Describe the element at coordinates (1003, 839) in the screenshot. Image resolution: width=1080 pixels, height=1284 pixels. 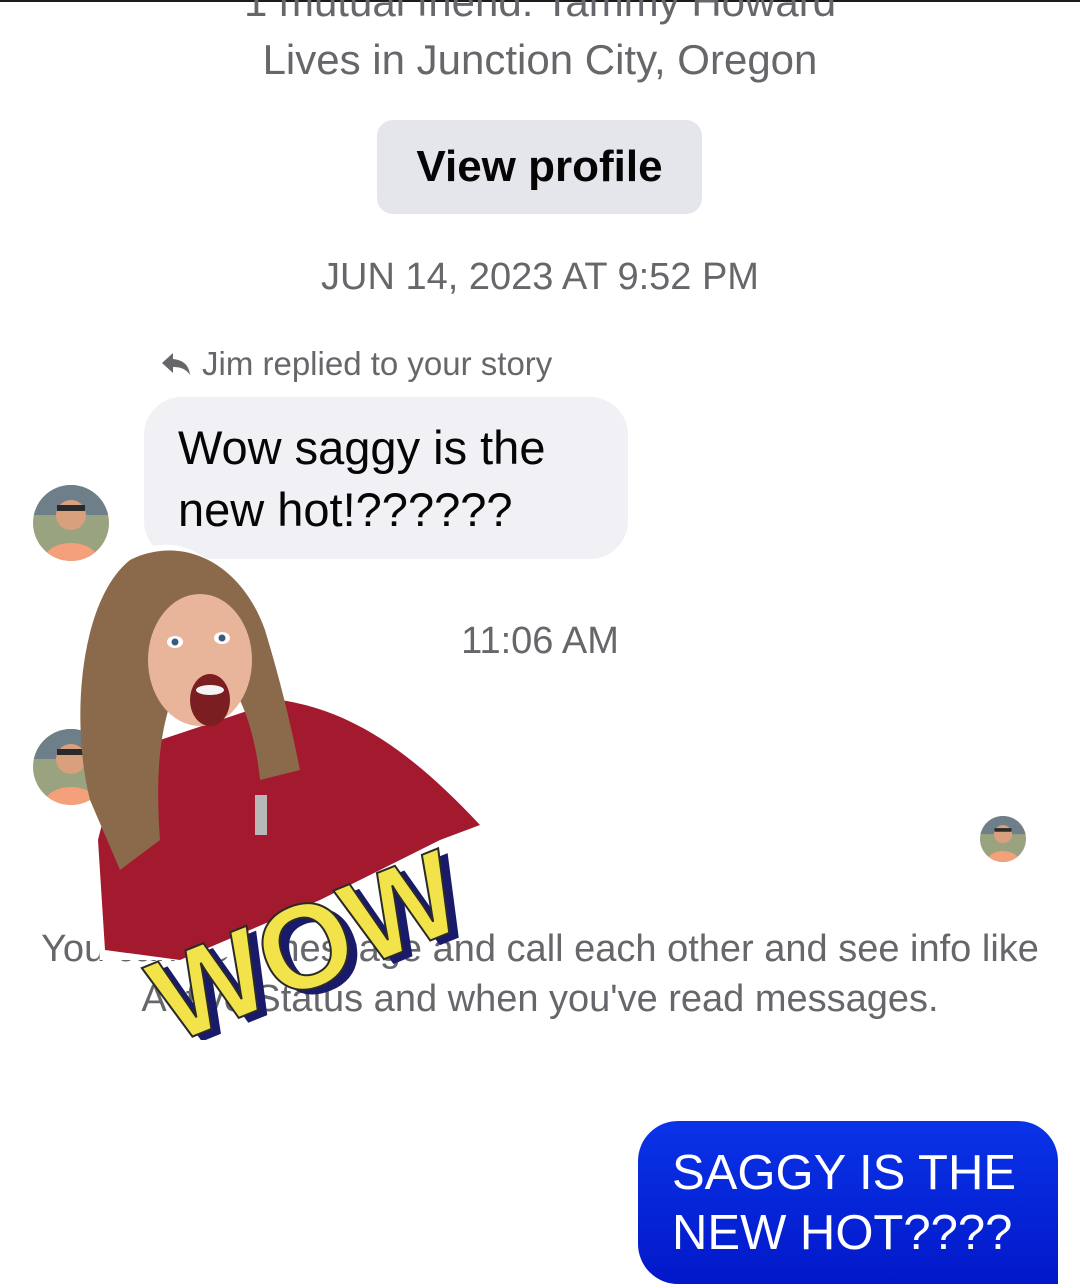
I see `seen-avatar` at that location.